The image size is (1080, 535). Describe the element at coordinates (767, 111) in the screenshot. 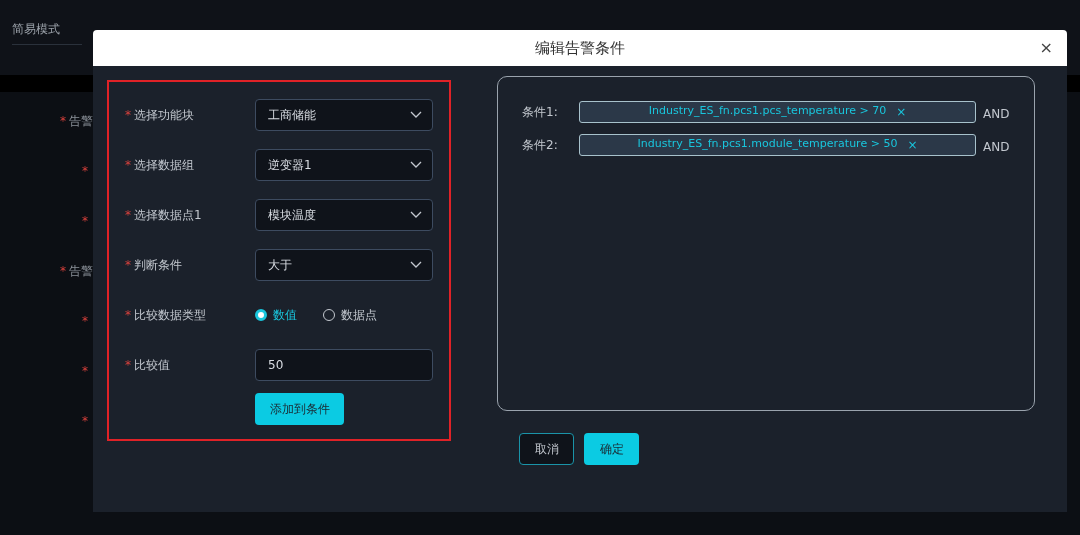

I see `condition-expression: Industry_ES_fn.pcs1.pcs_temperature > 70` at that location.